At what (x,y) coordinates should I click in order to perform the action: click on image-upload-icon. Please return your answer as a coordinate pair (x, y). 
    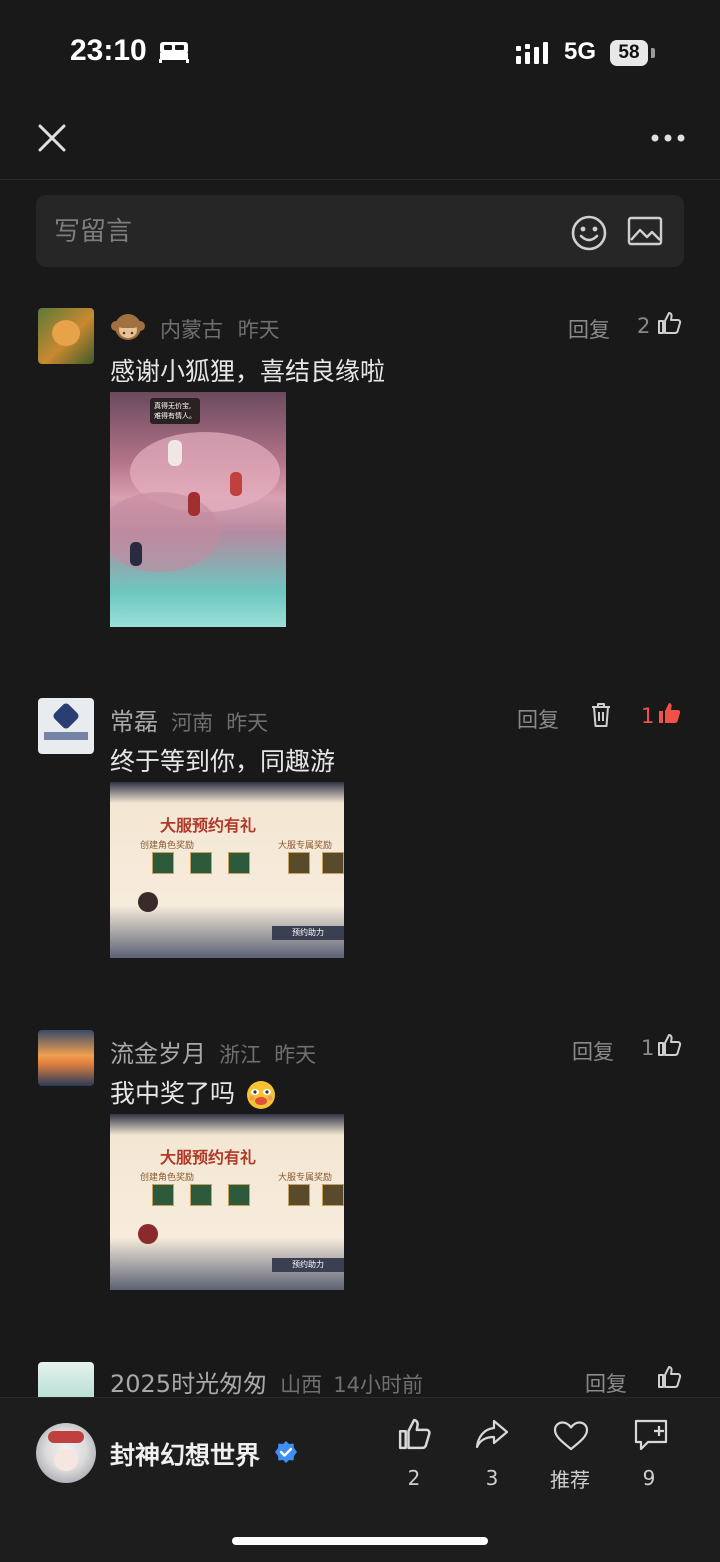
    Looking at the image, I should click on (645, 231).